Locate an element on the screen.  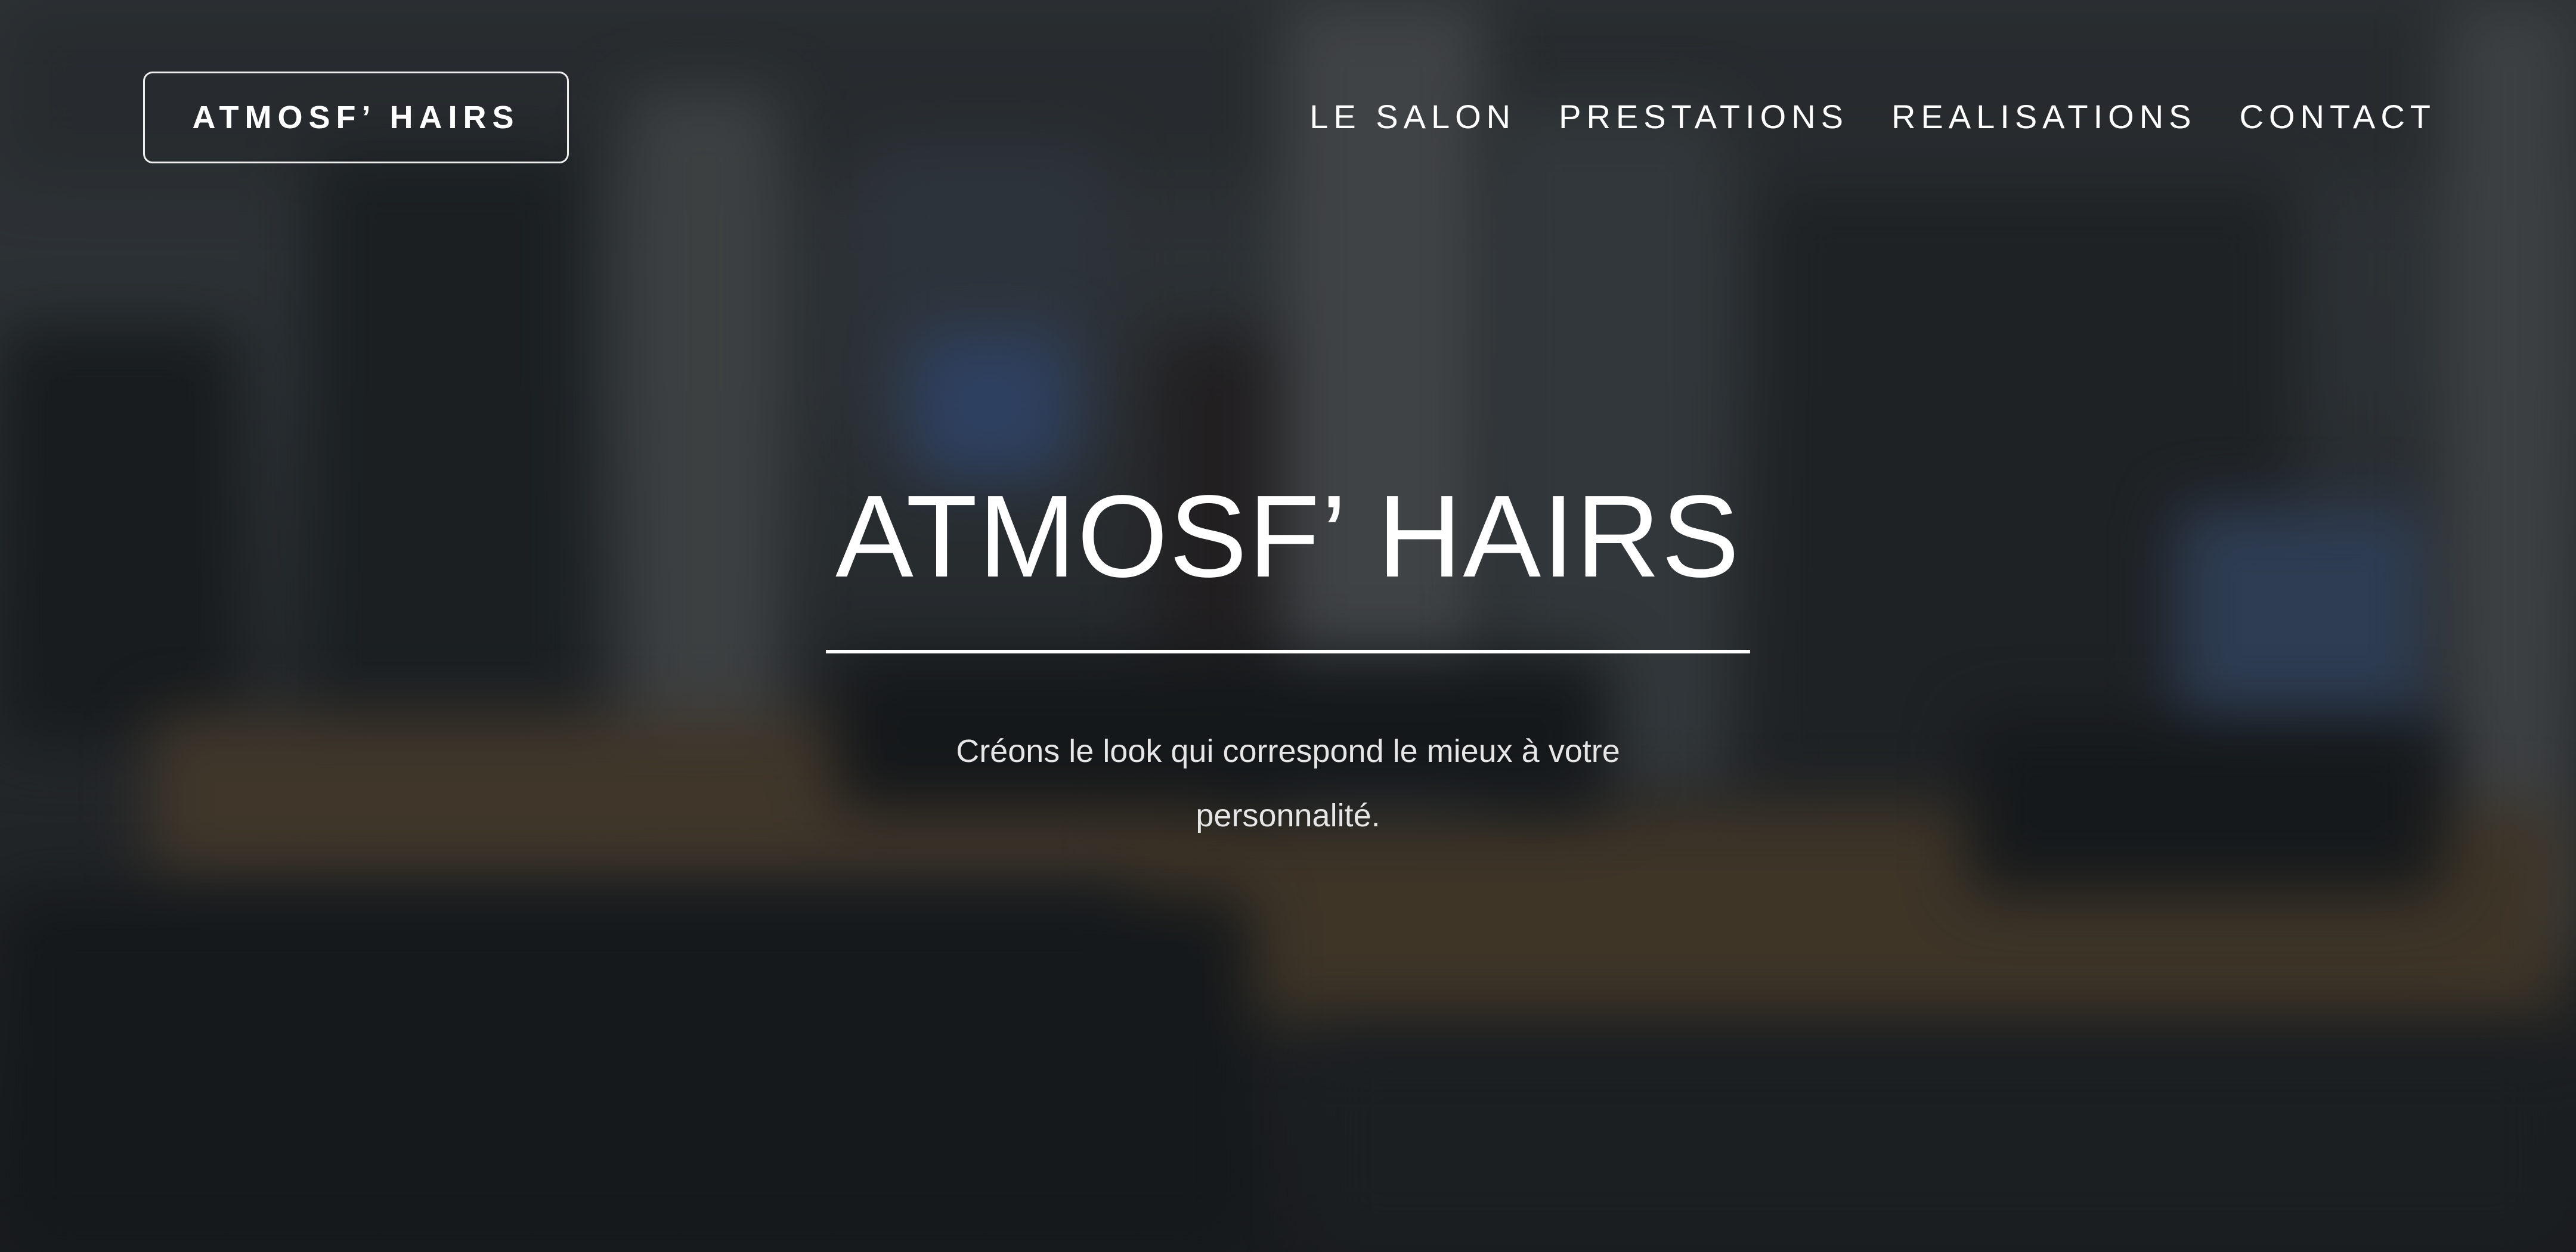
nav-item-prestations: PRESTATIONS is located at coordinates (1704, 116).